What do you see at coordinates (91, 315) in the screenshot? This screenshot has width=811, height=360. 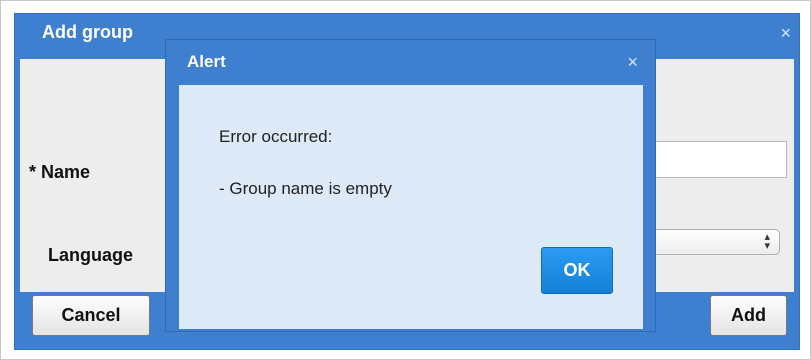 I see `cancel-button: Cancel` at bounding box center [91, 315].